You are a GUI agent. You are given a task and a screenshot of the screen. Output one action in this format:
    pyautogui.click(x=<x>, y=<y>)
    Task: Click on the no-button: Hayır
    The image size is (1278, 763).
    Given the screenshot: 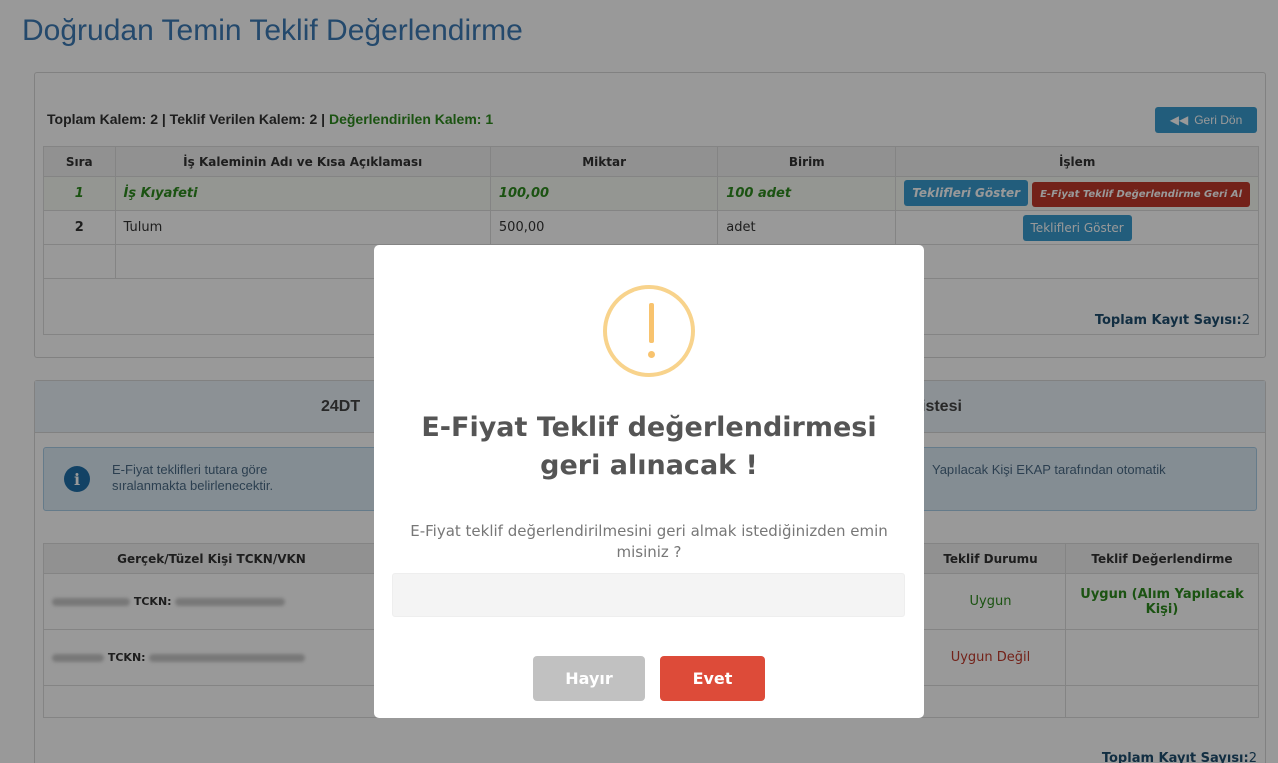 What is the action you would take?
    pyautogui.click(x=589, y=678)
    